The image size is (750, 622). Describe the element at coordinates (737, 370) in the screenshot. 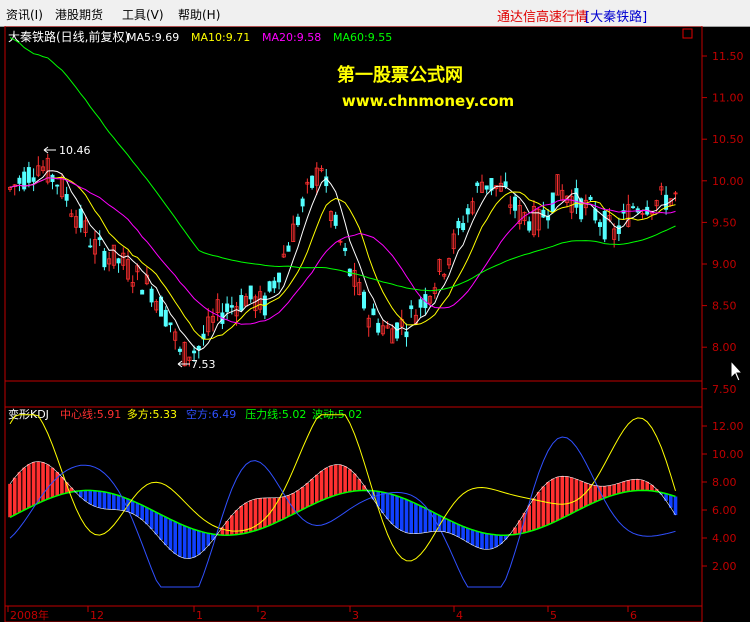

I see `mouse-cursor-icon` at that location.